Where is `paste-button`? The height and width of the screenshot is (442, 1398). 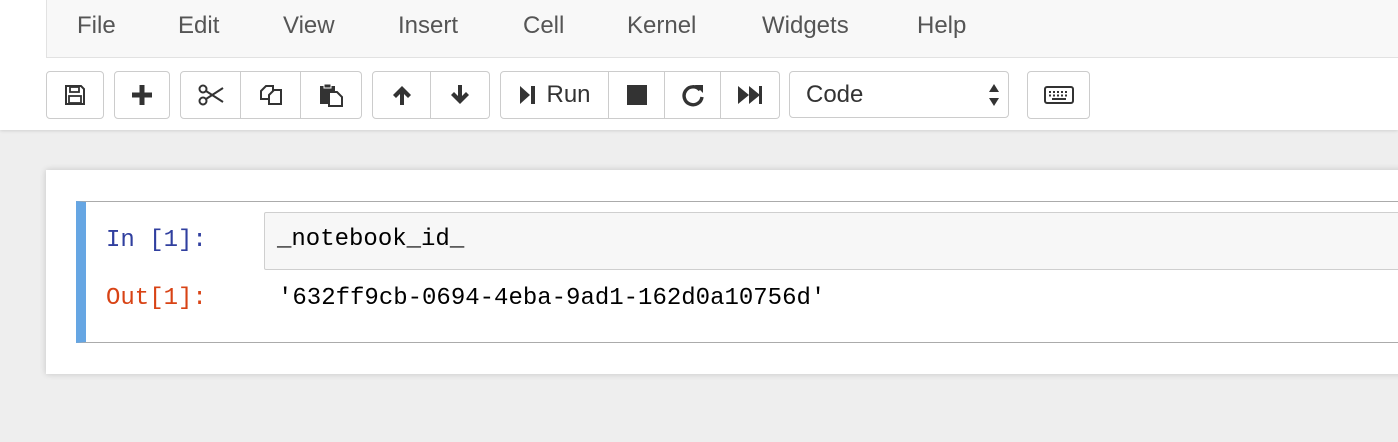 paste-button is located at coordinates (331, 95).